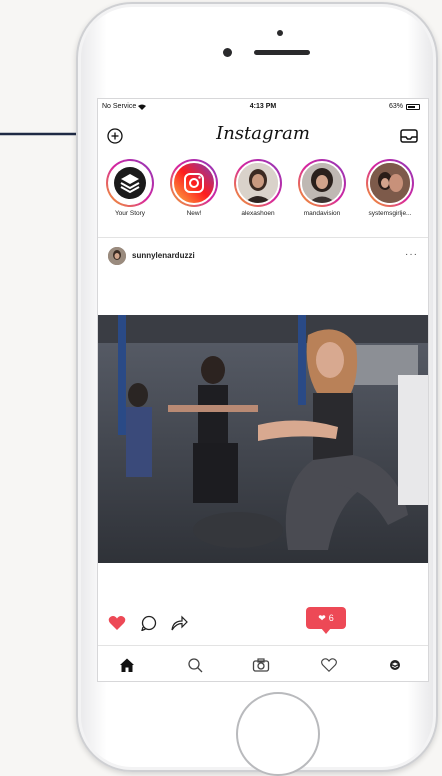 This screenshot has height=776, width=442. Describe the element at coordinates (263, 237) in the screenshot. I see `divider` at that location.